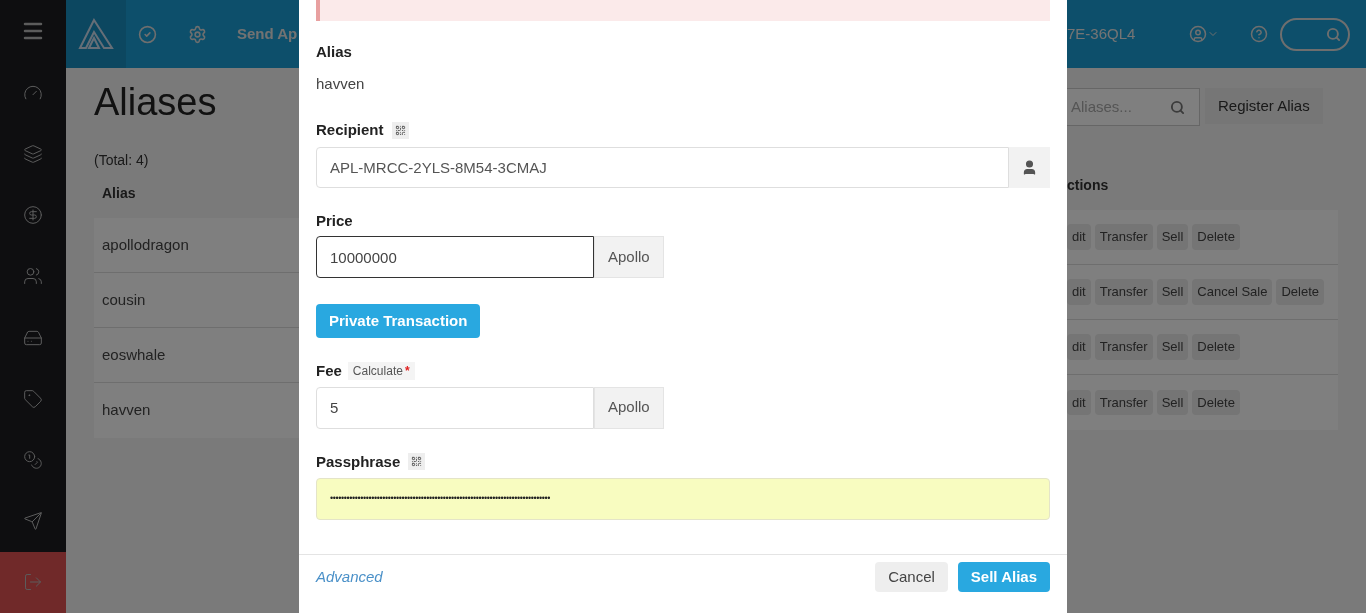  Describe the element at coordinates (33, 398) in the screenshot. I see `tag-icon` at that location.